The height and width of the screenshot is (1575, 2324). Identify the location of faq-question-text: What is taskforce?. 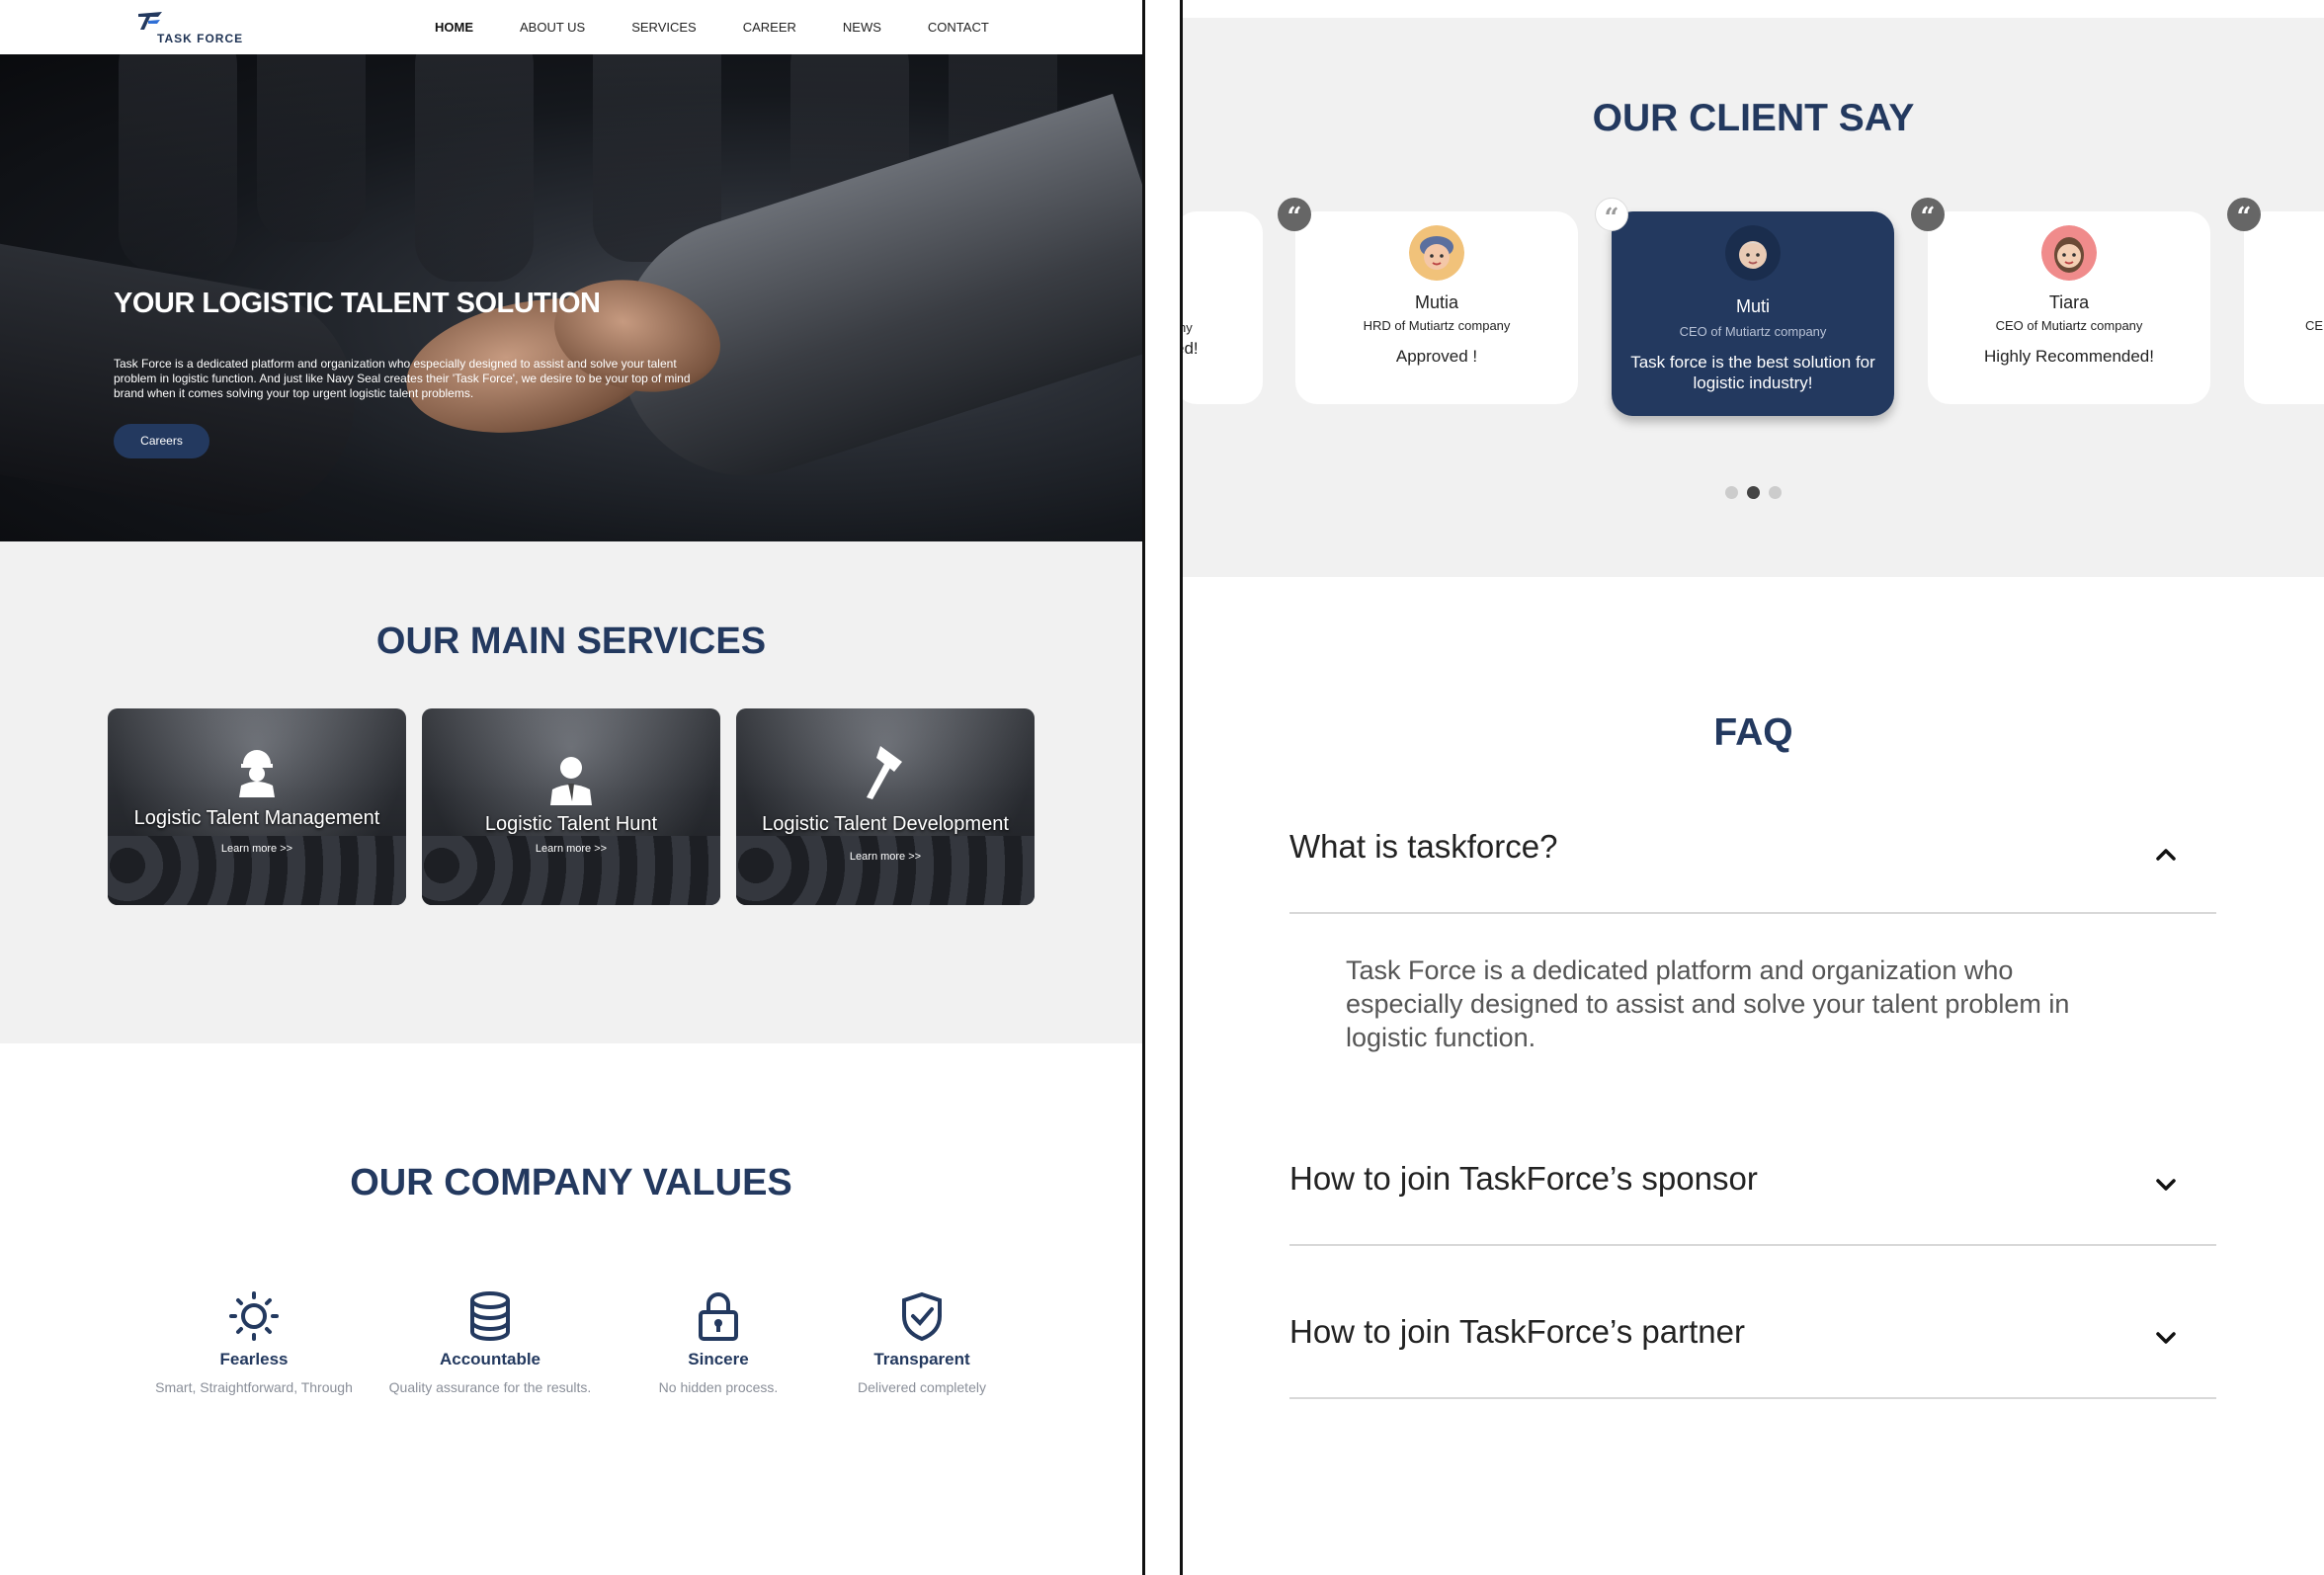
(1423, 846).